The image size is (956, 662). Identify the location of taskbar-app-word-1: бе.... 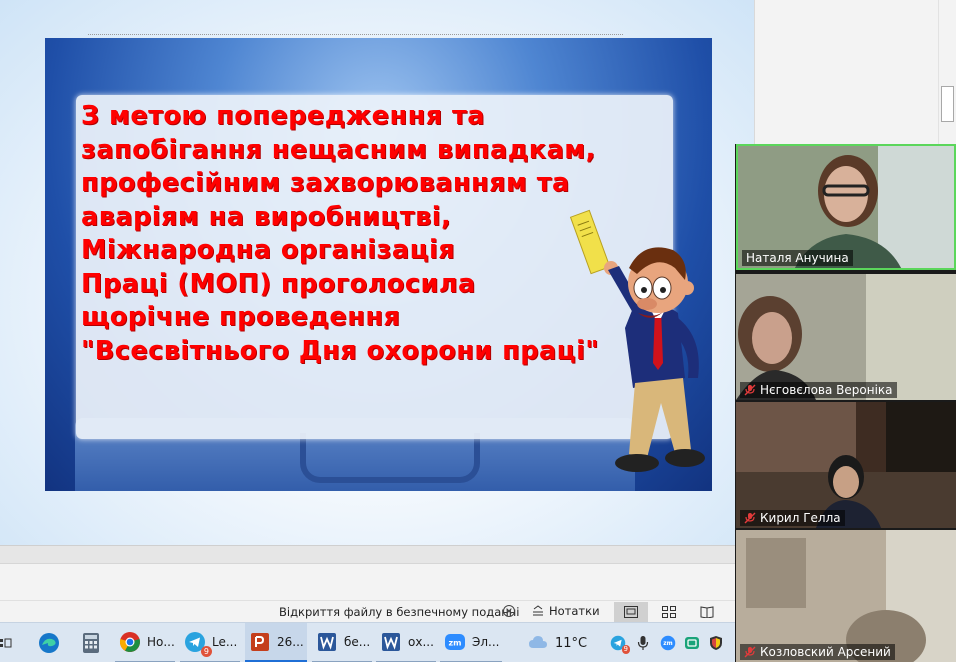
(342, 642).